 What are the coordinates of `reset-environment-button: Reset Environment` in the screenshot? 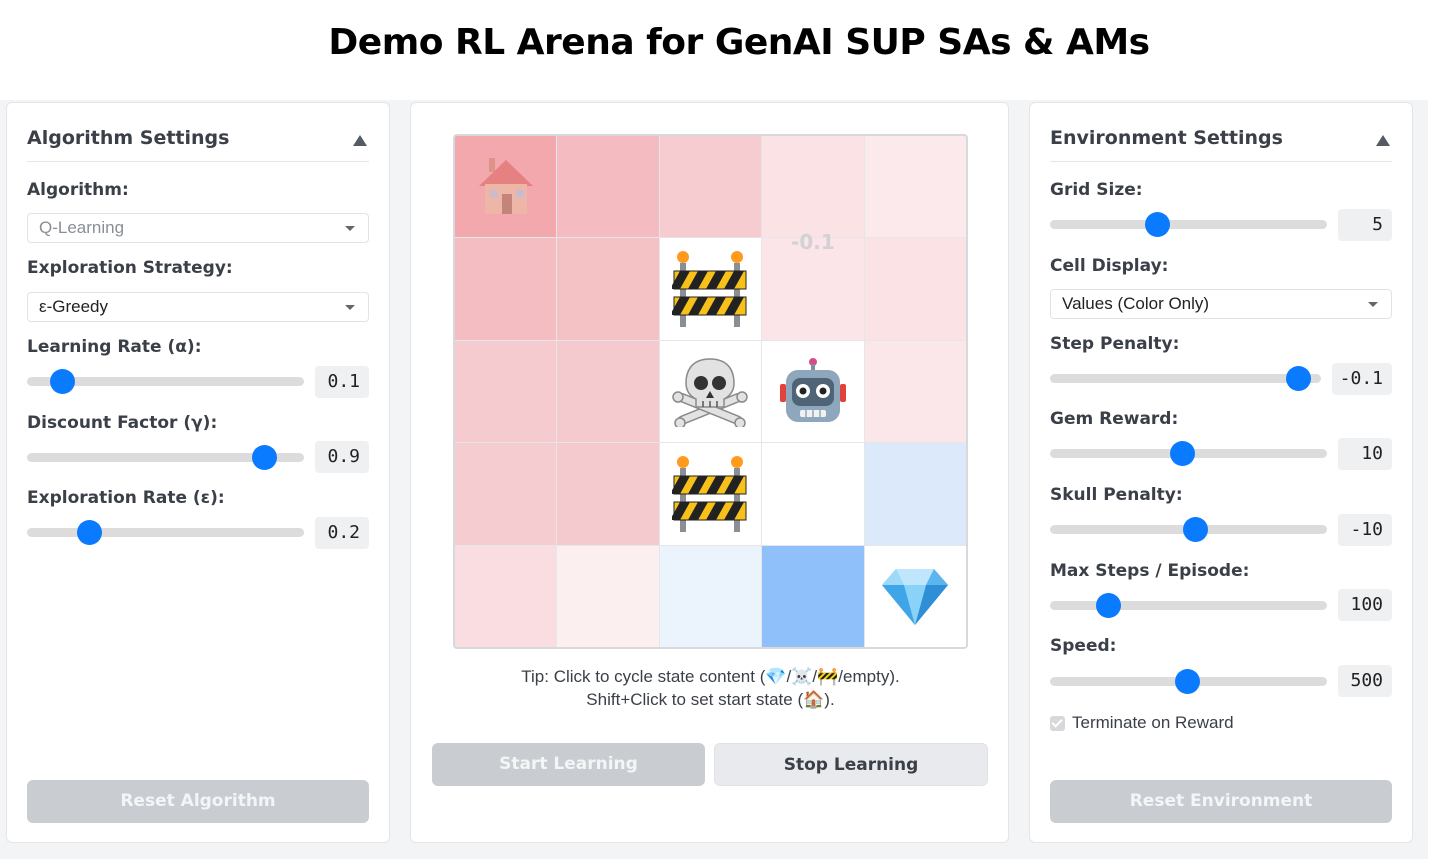 It's located at (1221, 801).